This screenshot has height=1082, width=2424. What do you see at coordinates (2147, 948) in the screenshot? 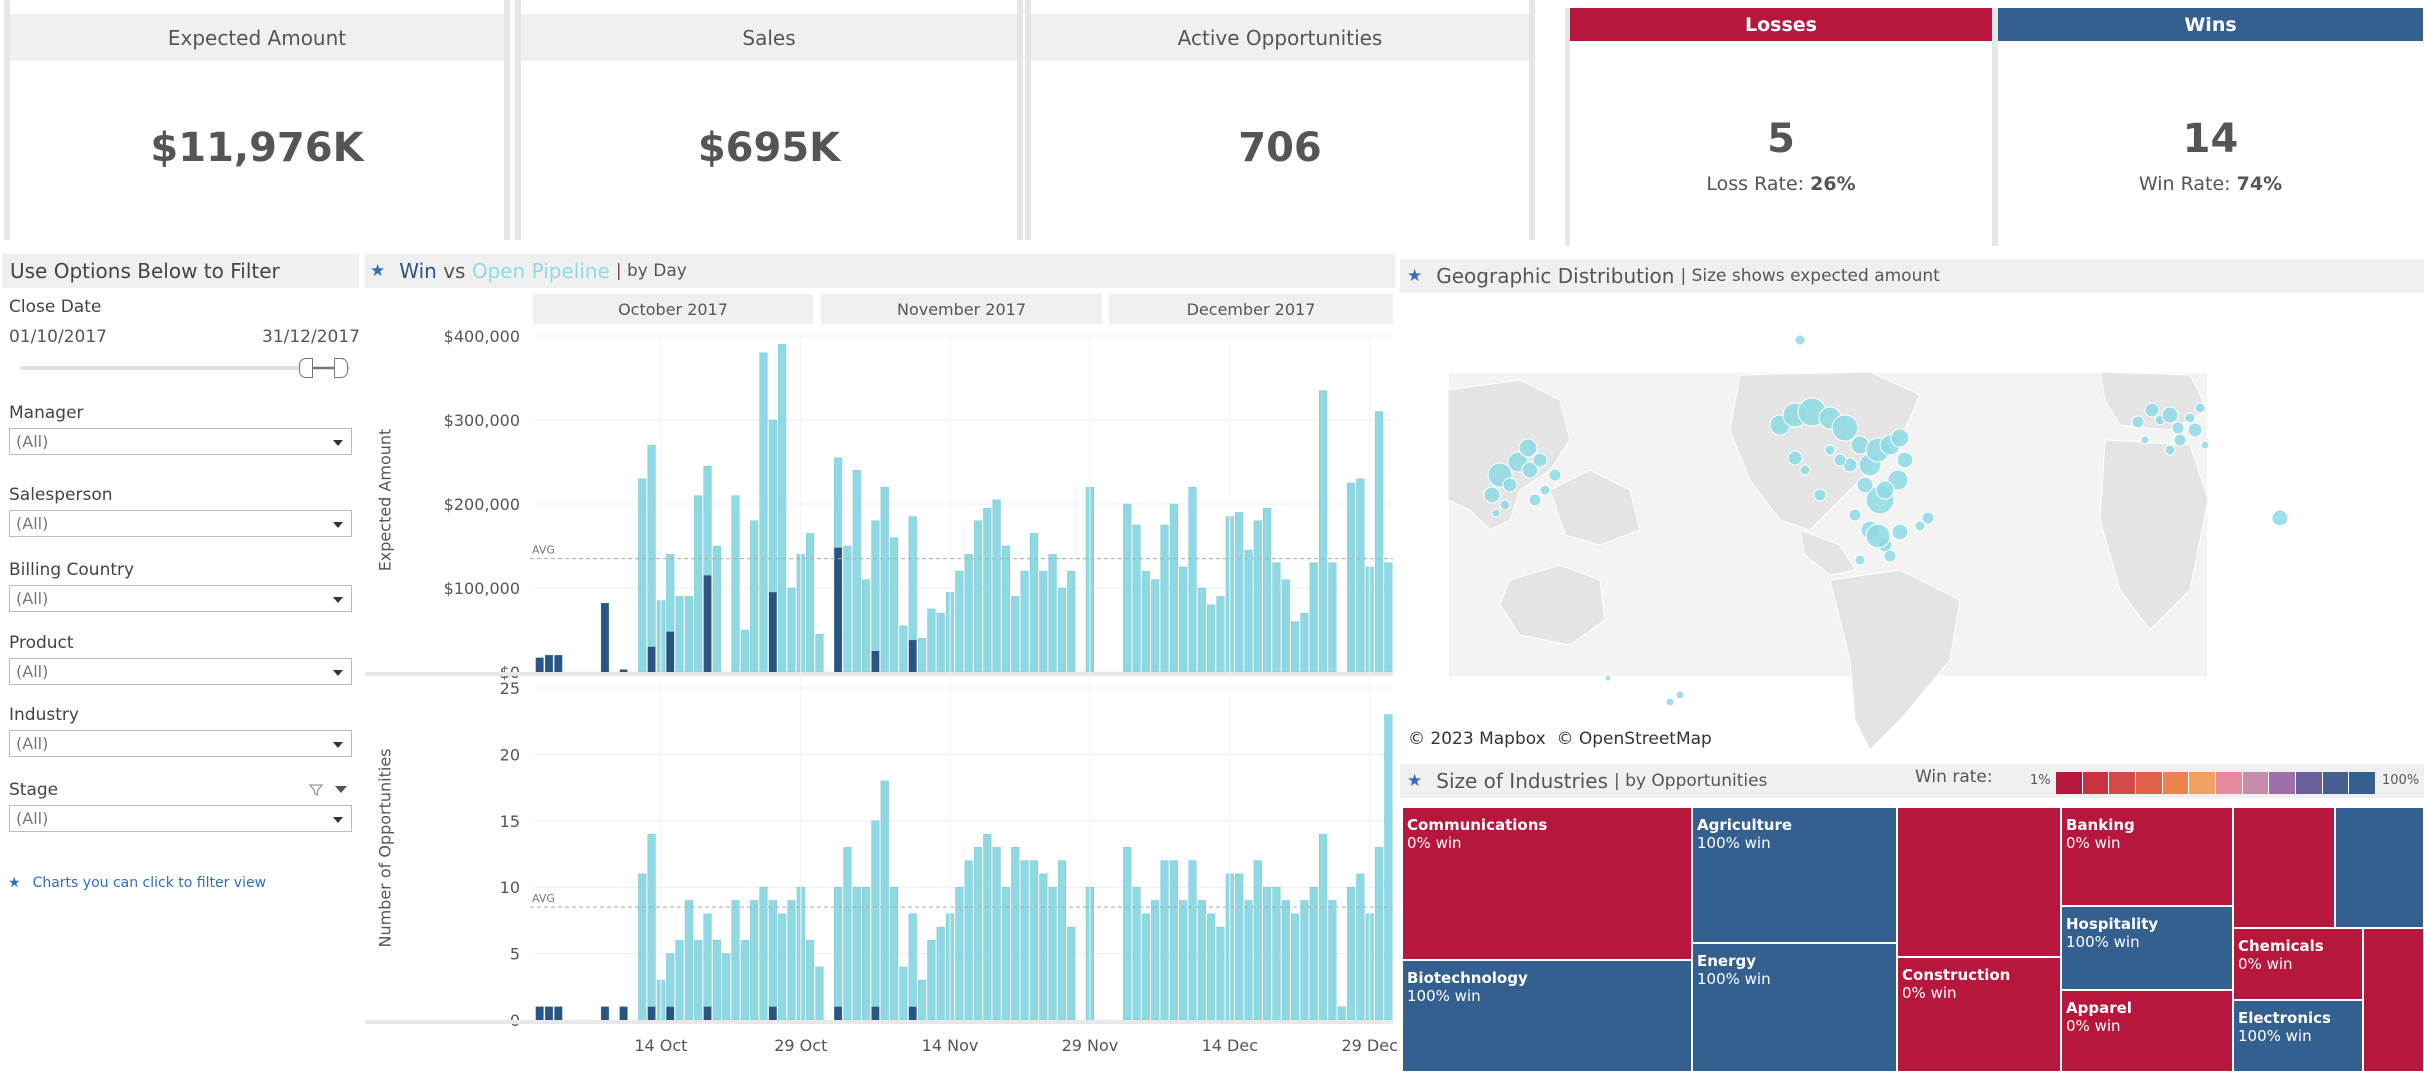
I see `treemap-hospitality: Hospitality 100% win` at bounding box center [2147, 948].